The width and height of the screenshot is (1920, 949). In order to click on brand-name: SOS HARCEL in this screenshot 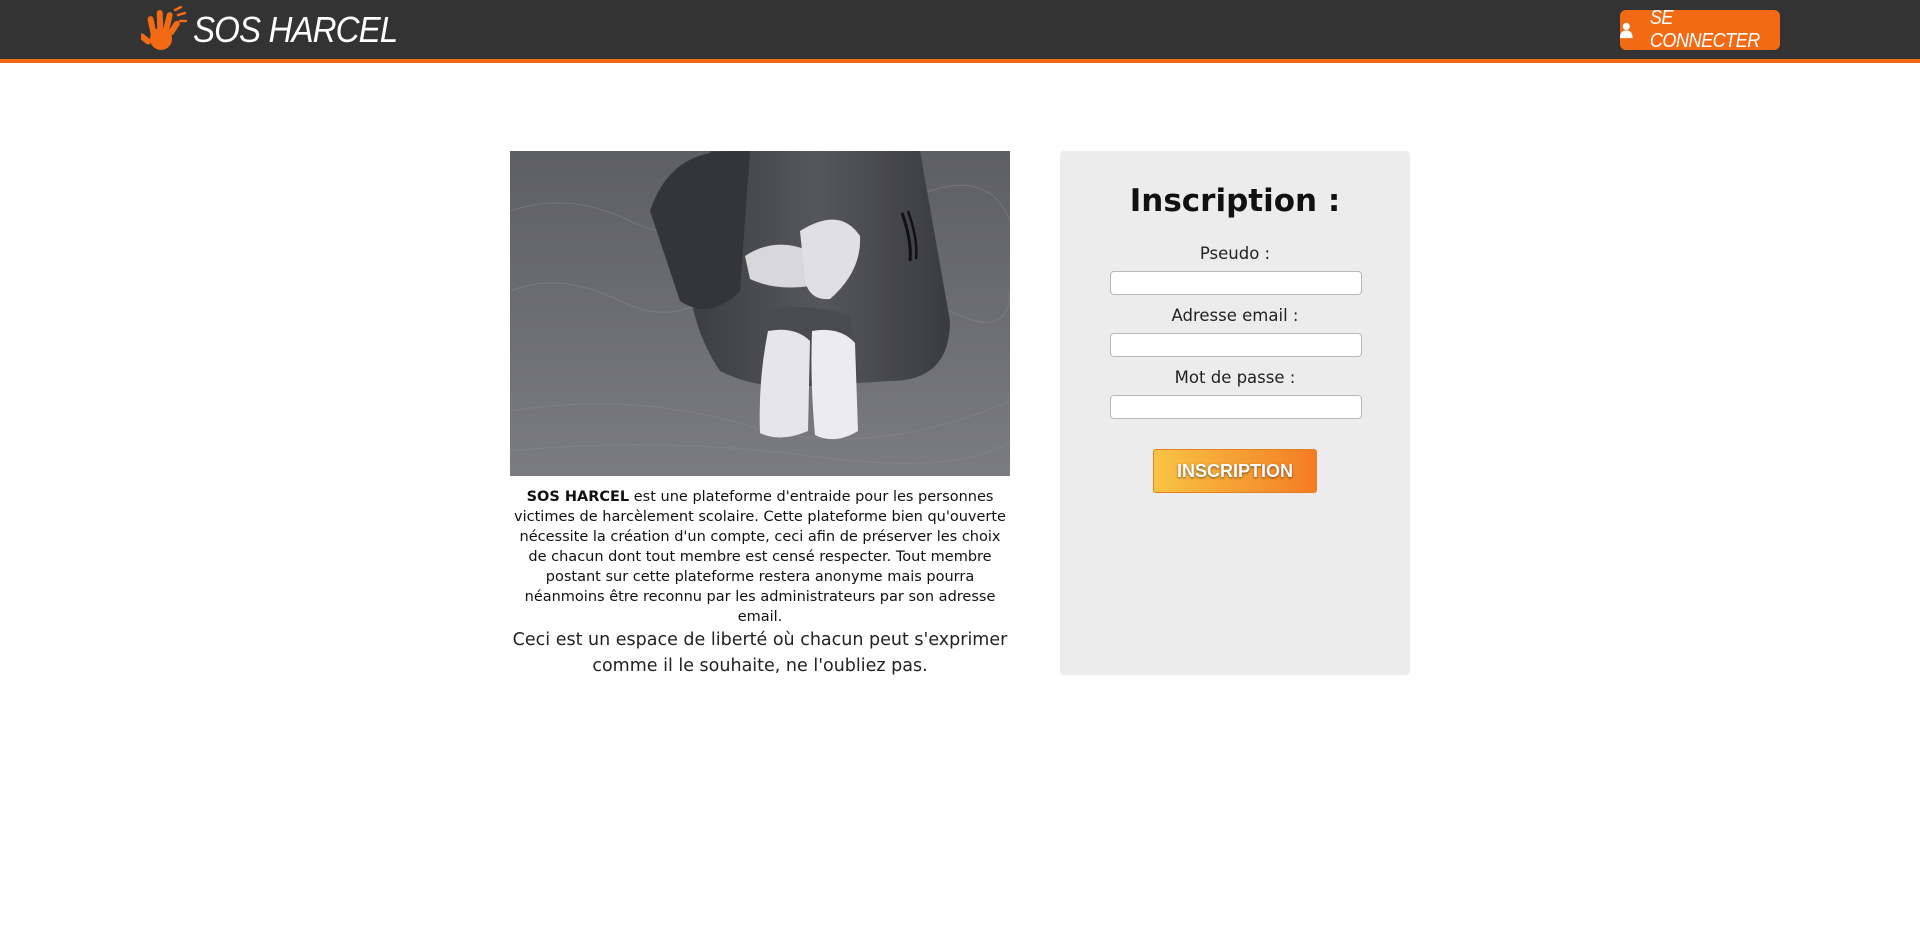, I will do `click(295, 29)`.